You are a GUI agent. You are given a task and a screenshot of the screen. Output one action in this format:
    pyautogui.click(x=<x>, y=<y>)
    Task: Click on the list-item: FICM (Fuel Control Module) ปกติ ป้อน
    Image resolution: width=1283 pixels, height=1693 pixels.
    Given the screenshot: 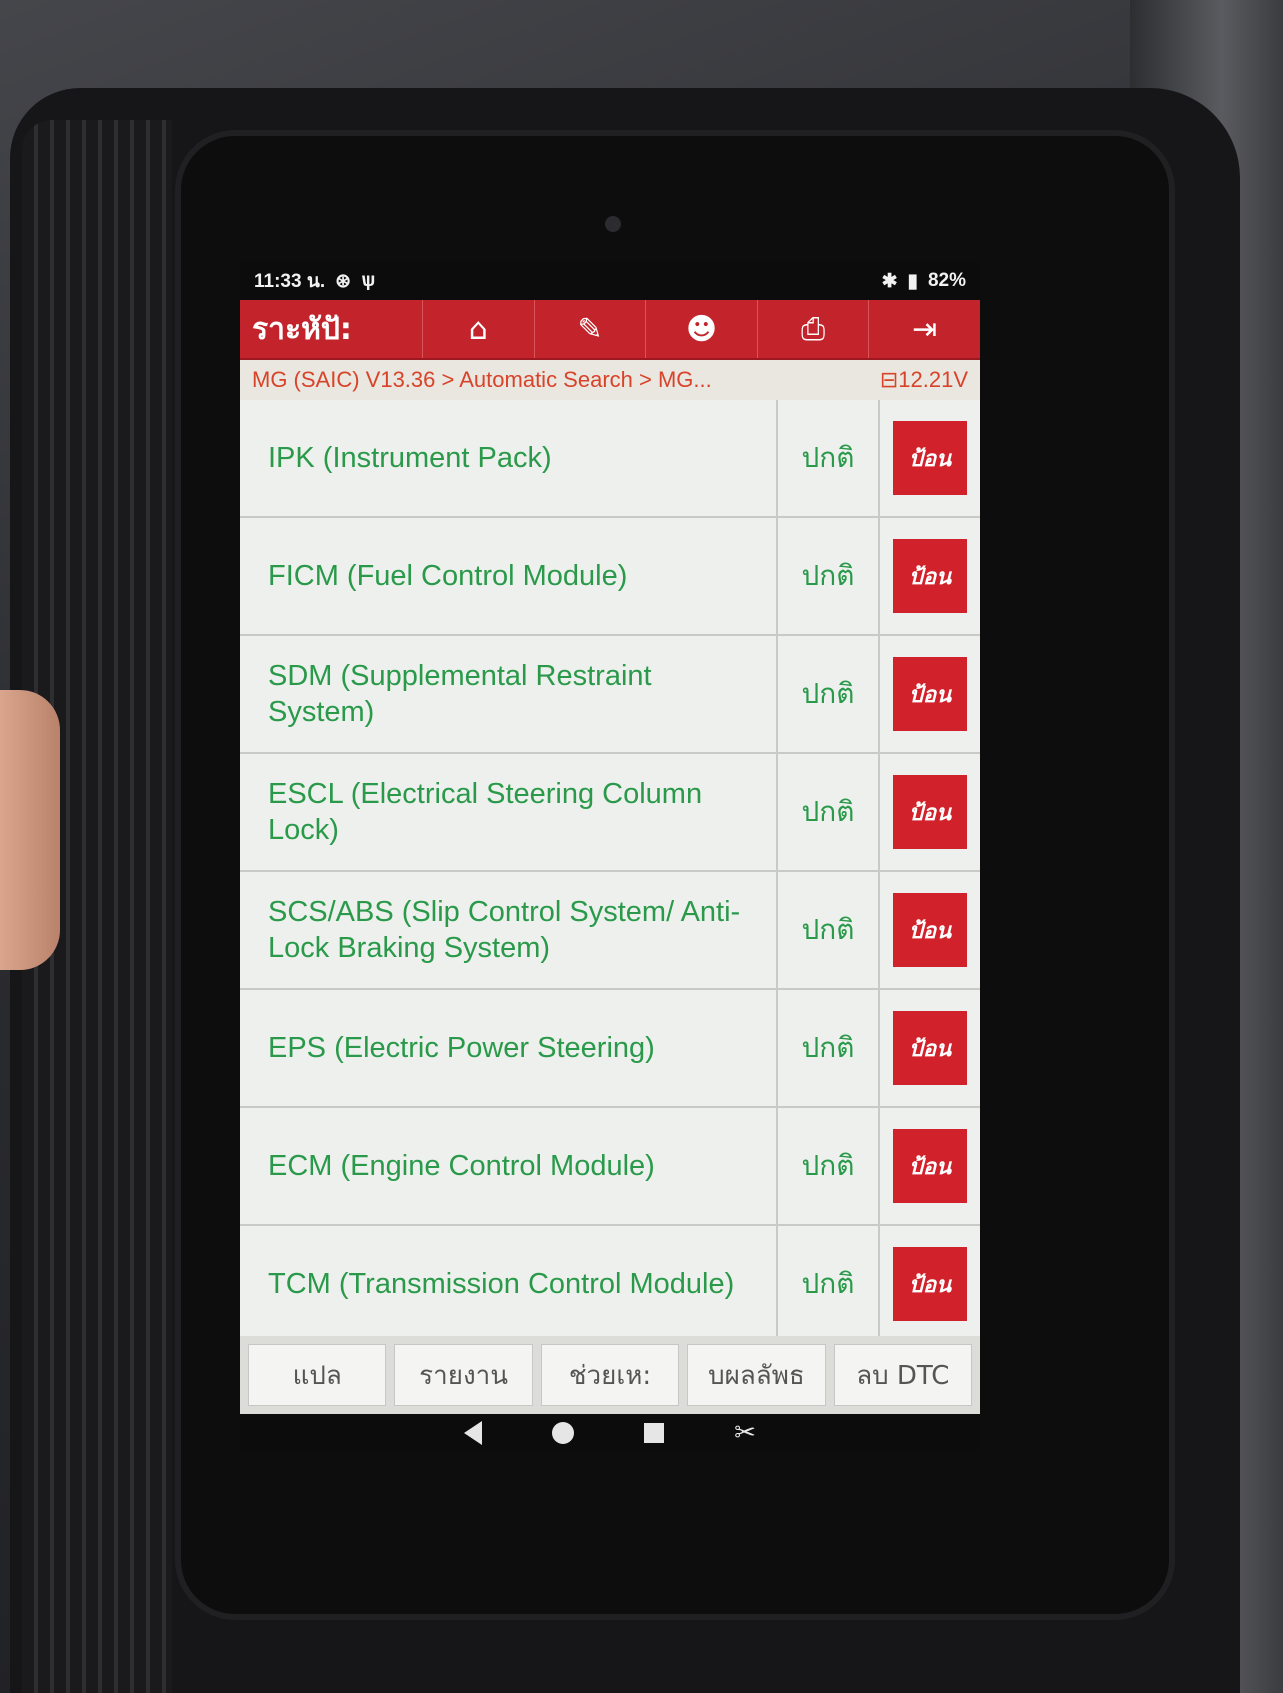 What is the action you would take?
    pyautogui.click(x=610, y=577)
    